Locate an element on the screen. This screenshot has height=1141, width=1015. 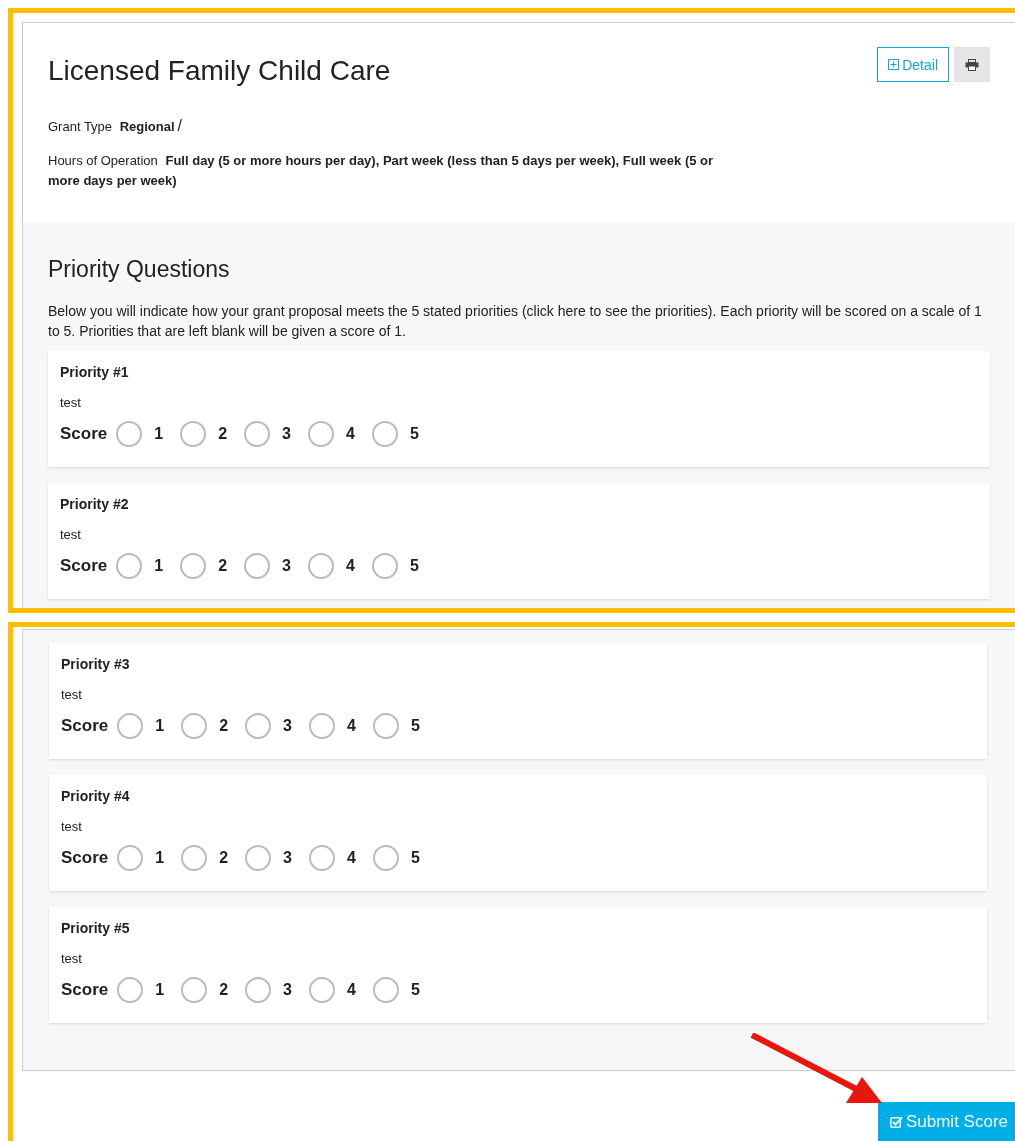
print-button is located at coordinates (972, 64).